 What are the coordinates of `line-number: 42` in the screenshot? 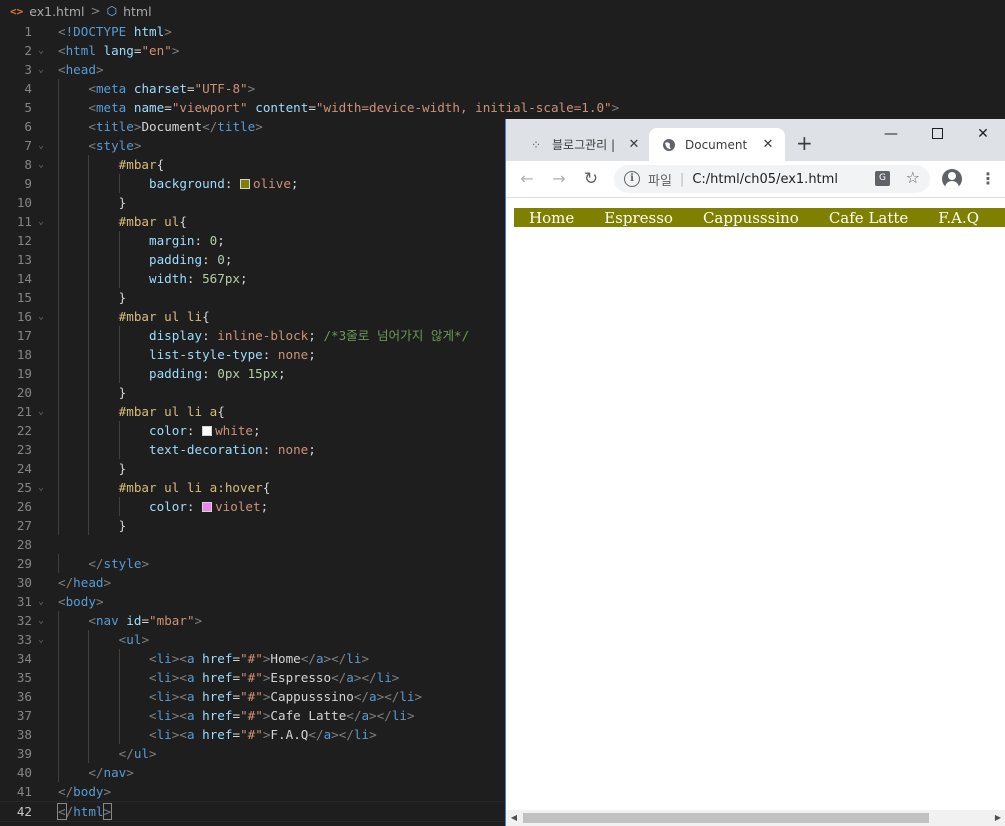 It's located at (24, 811).